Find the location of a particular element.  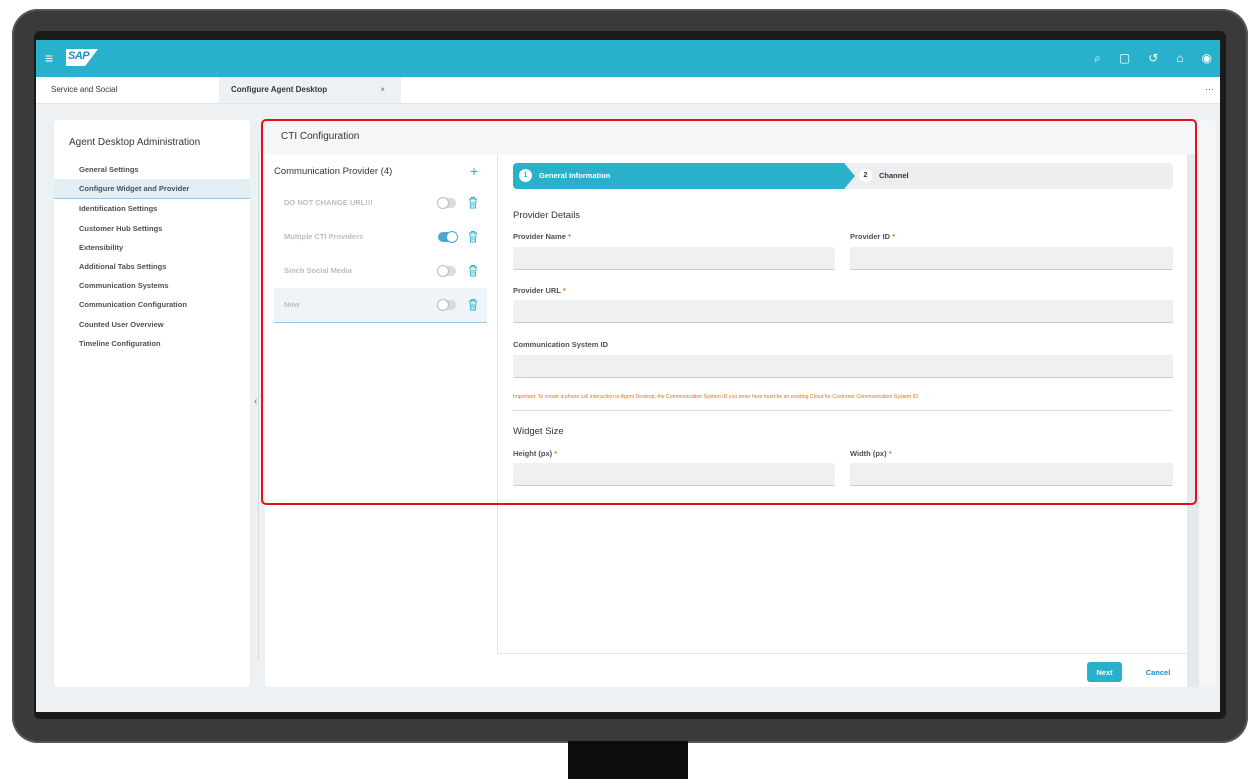

label-text: Provider Name is located at coordinates (539, 236).